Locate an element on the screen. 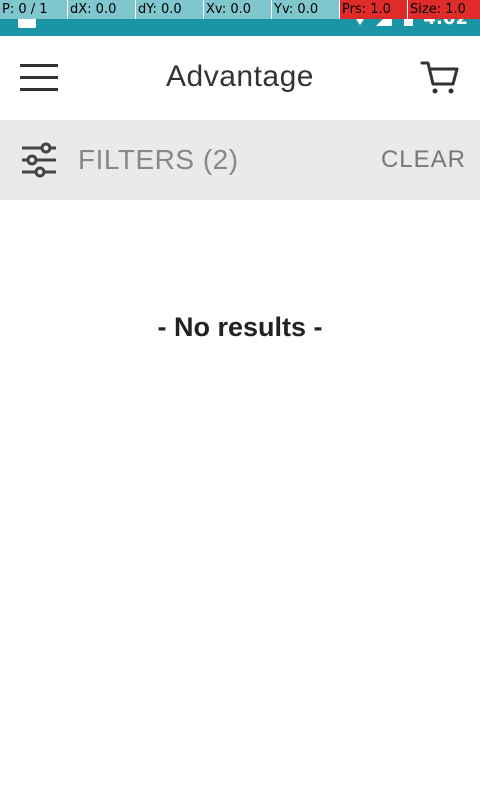 The height and width of the screenshot is (800, 480). clear-filters-button: CLEAR is located at coordinates (423, 160).